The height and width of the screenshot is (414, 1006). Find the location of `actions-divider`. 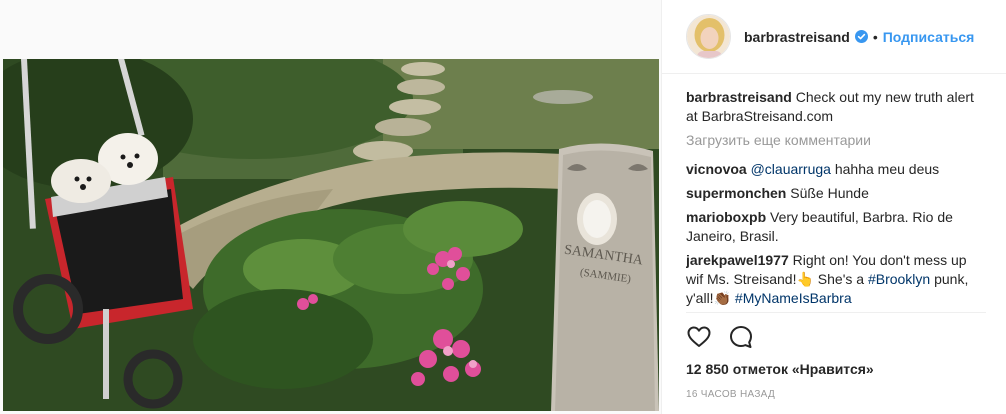

actions-divider is located at coordinates (836, 312).